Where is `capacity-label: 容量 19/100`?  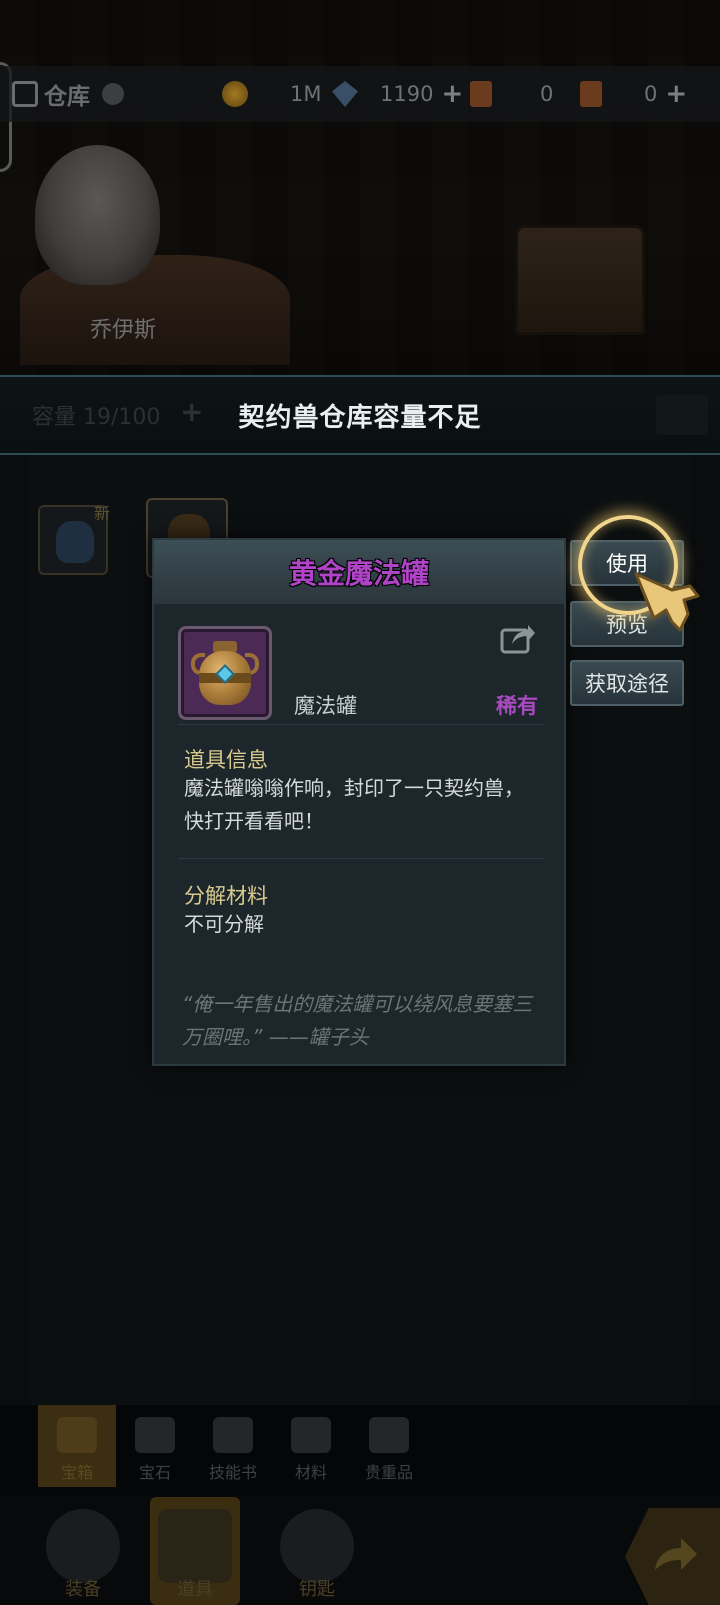
capacity-label: 容量 19/100 is located at coordinates (96, 417).